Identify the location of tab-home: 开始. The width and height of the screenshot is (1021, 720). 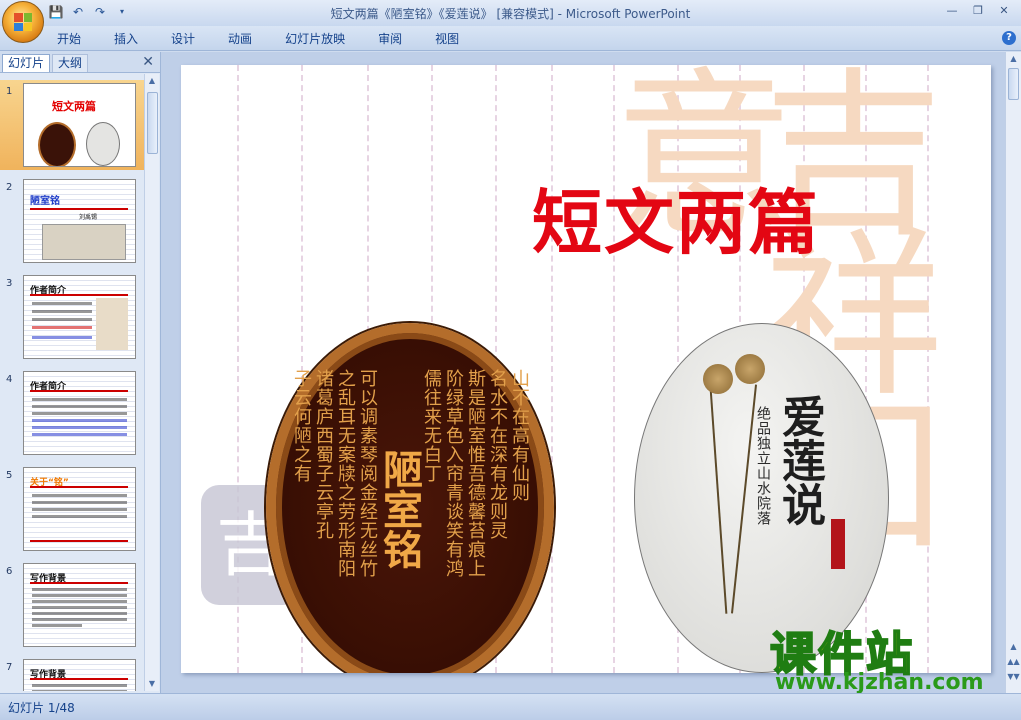
(69, 38).